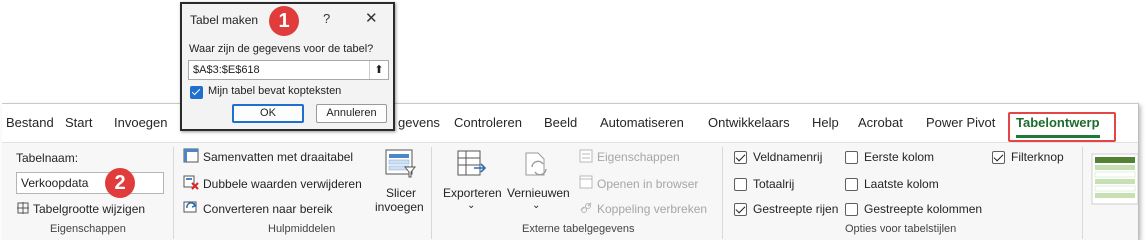  Describe the element at coordinates (399, 207) in the screenshot. I see `slicer-label-line2: invoegen` at that location.